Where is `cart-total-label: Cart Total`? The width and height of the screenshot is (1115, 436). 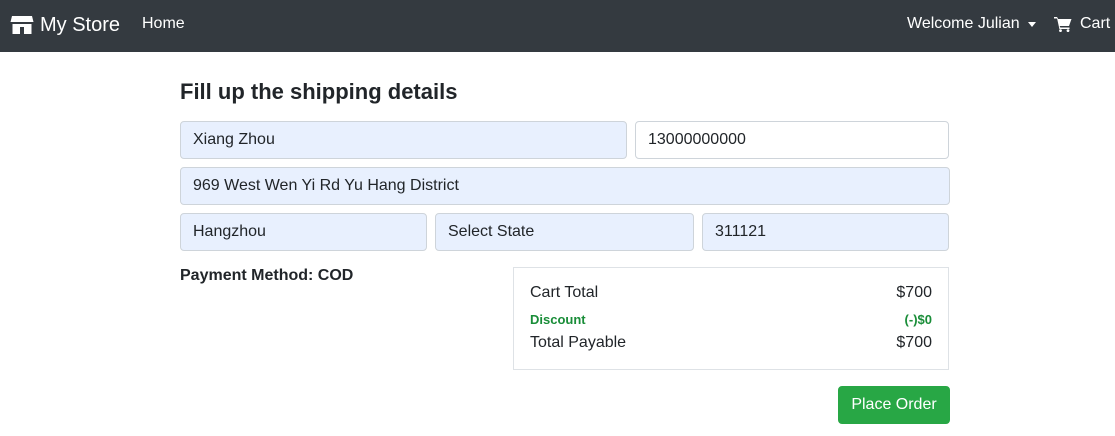
cart-total-label: Cart Total is located at coordinates (564, 292).